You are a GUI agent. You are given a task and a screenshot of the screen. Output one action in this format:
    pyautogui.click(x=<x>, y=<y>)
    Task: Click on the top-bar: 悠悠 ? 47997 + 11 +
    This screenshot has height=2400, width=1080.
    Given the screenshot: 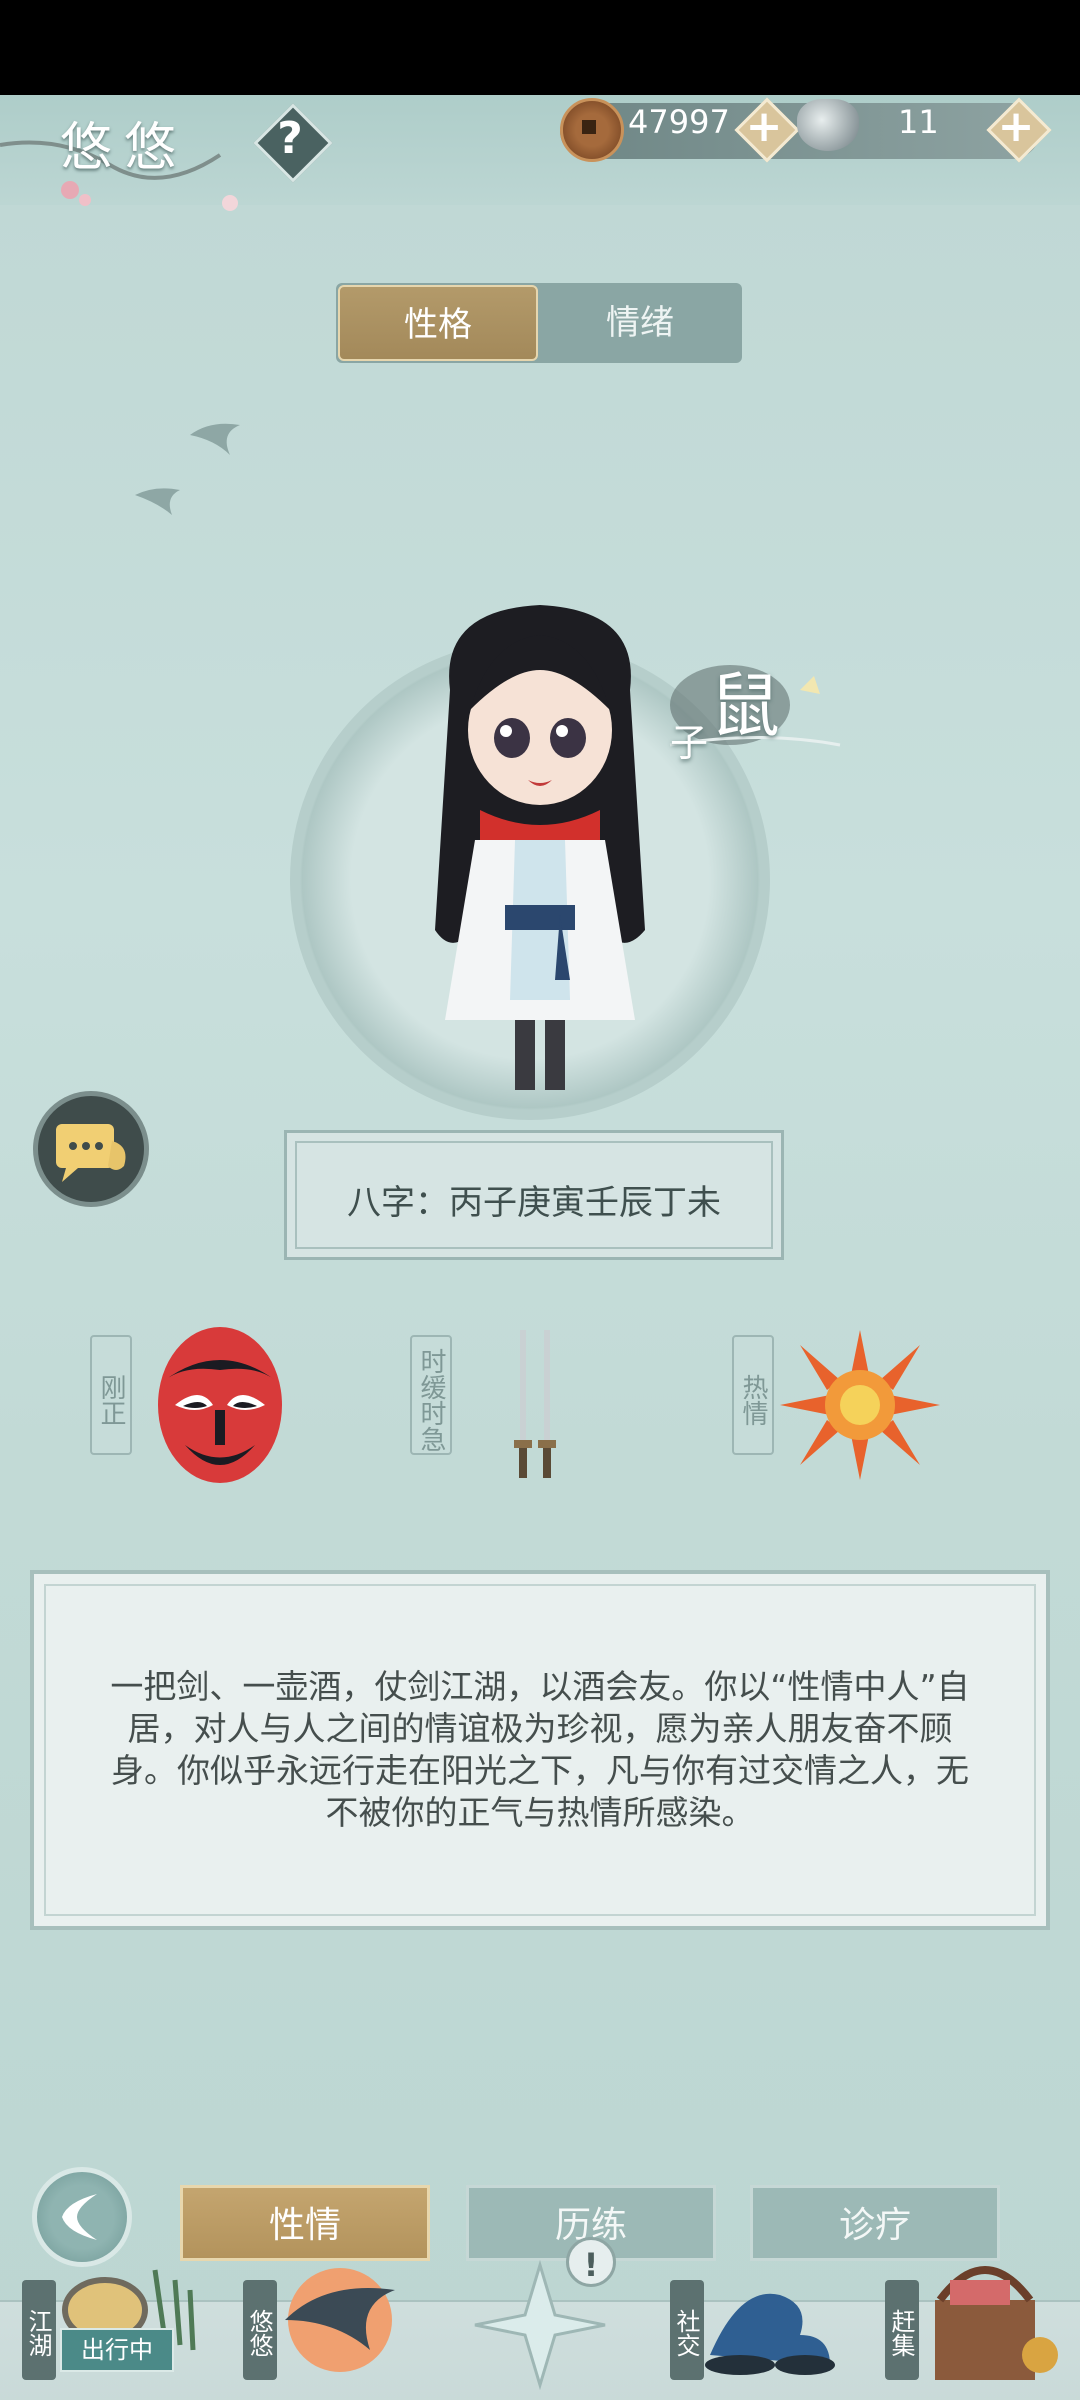 What is the action you would take?
    pyautogui.click(x=540, y=153)
    